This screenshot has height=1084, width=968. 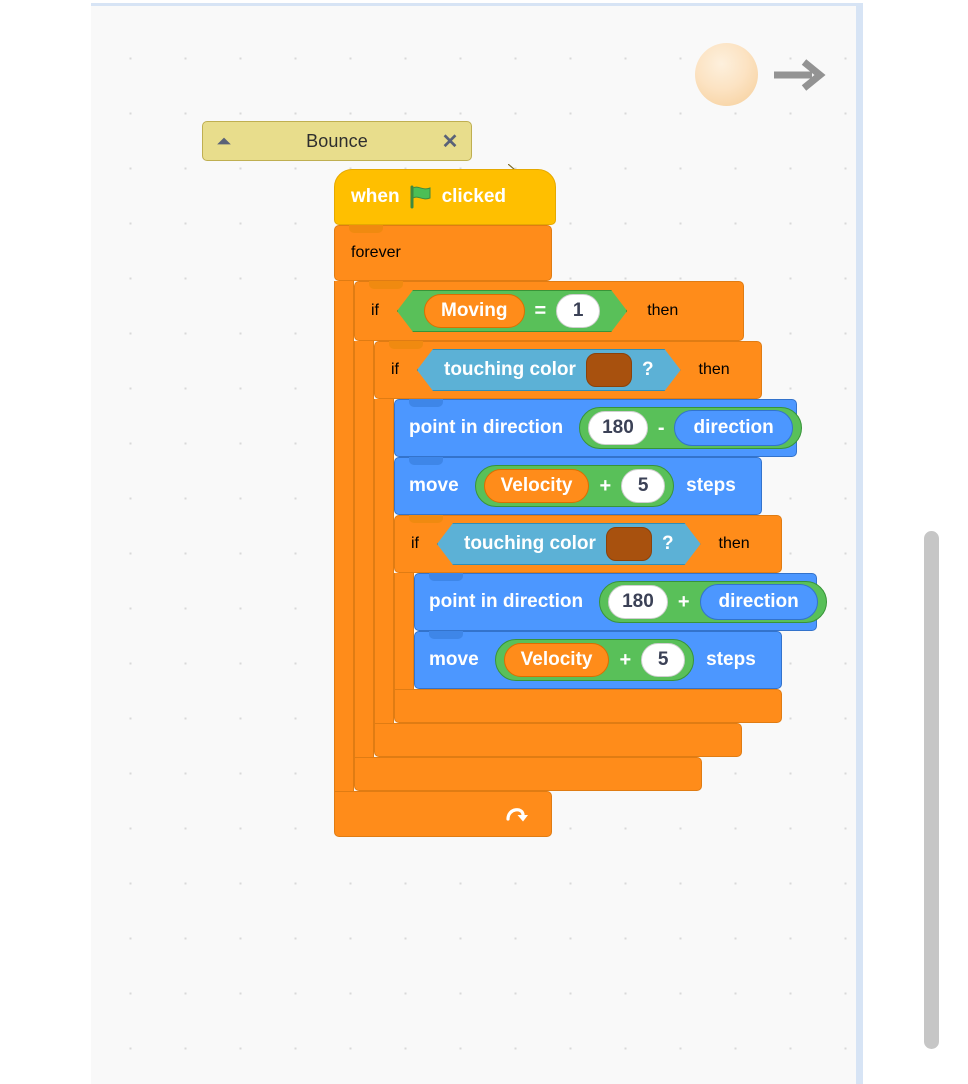 What do you see at coordinates (404, 631) in the screenshot?
I see `if-touching-2-left-spine` at bounding box center [404, 631].